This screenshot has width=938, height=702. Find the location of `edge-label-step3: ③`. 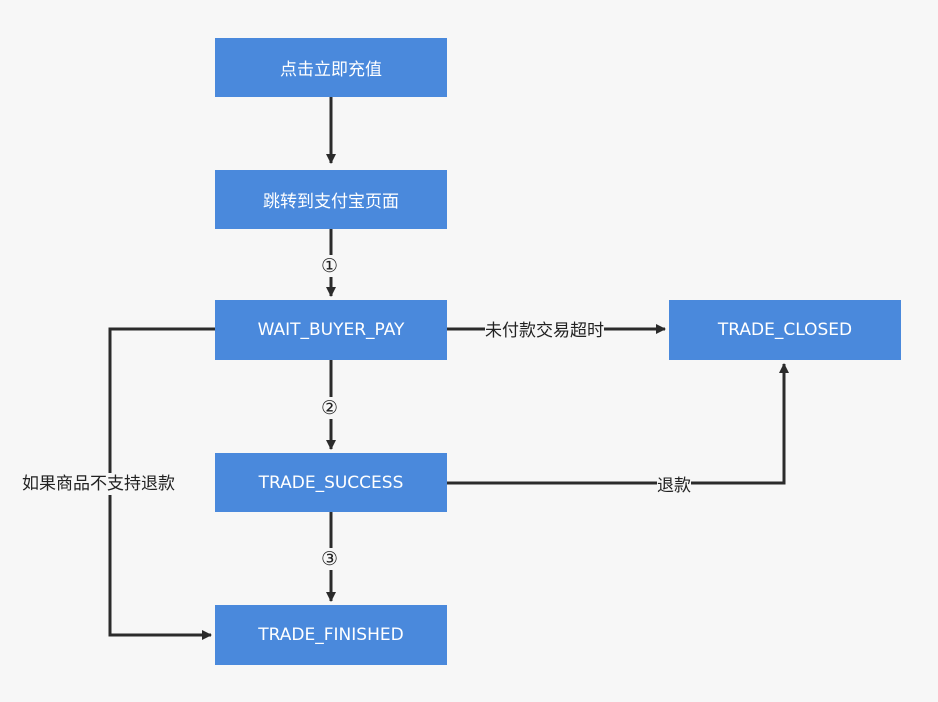

edge-label-step3: ③ is located at coordinates (330, 559).